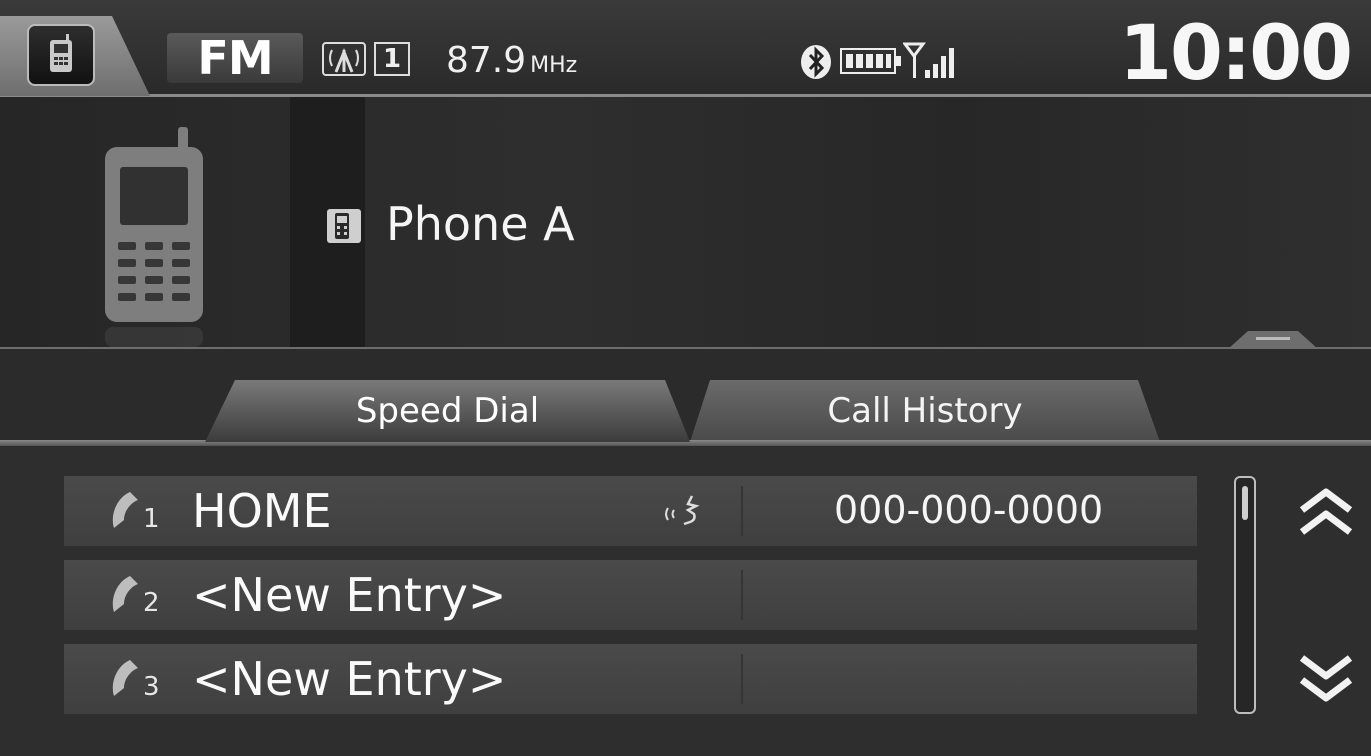 This screenshot has height=756, width=1371. I want to click on status-bar: FM 1 87.9 MHz 10:00, so click(685, 48).